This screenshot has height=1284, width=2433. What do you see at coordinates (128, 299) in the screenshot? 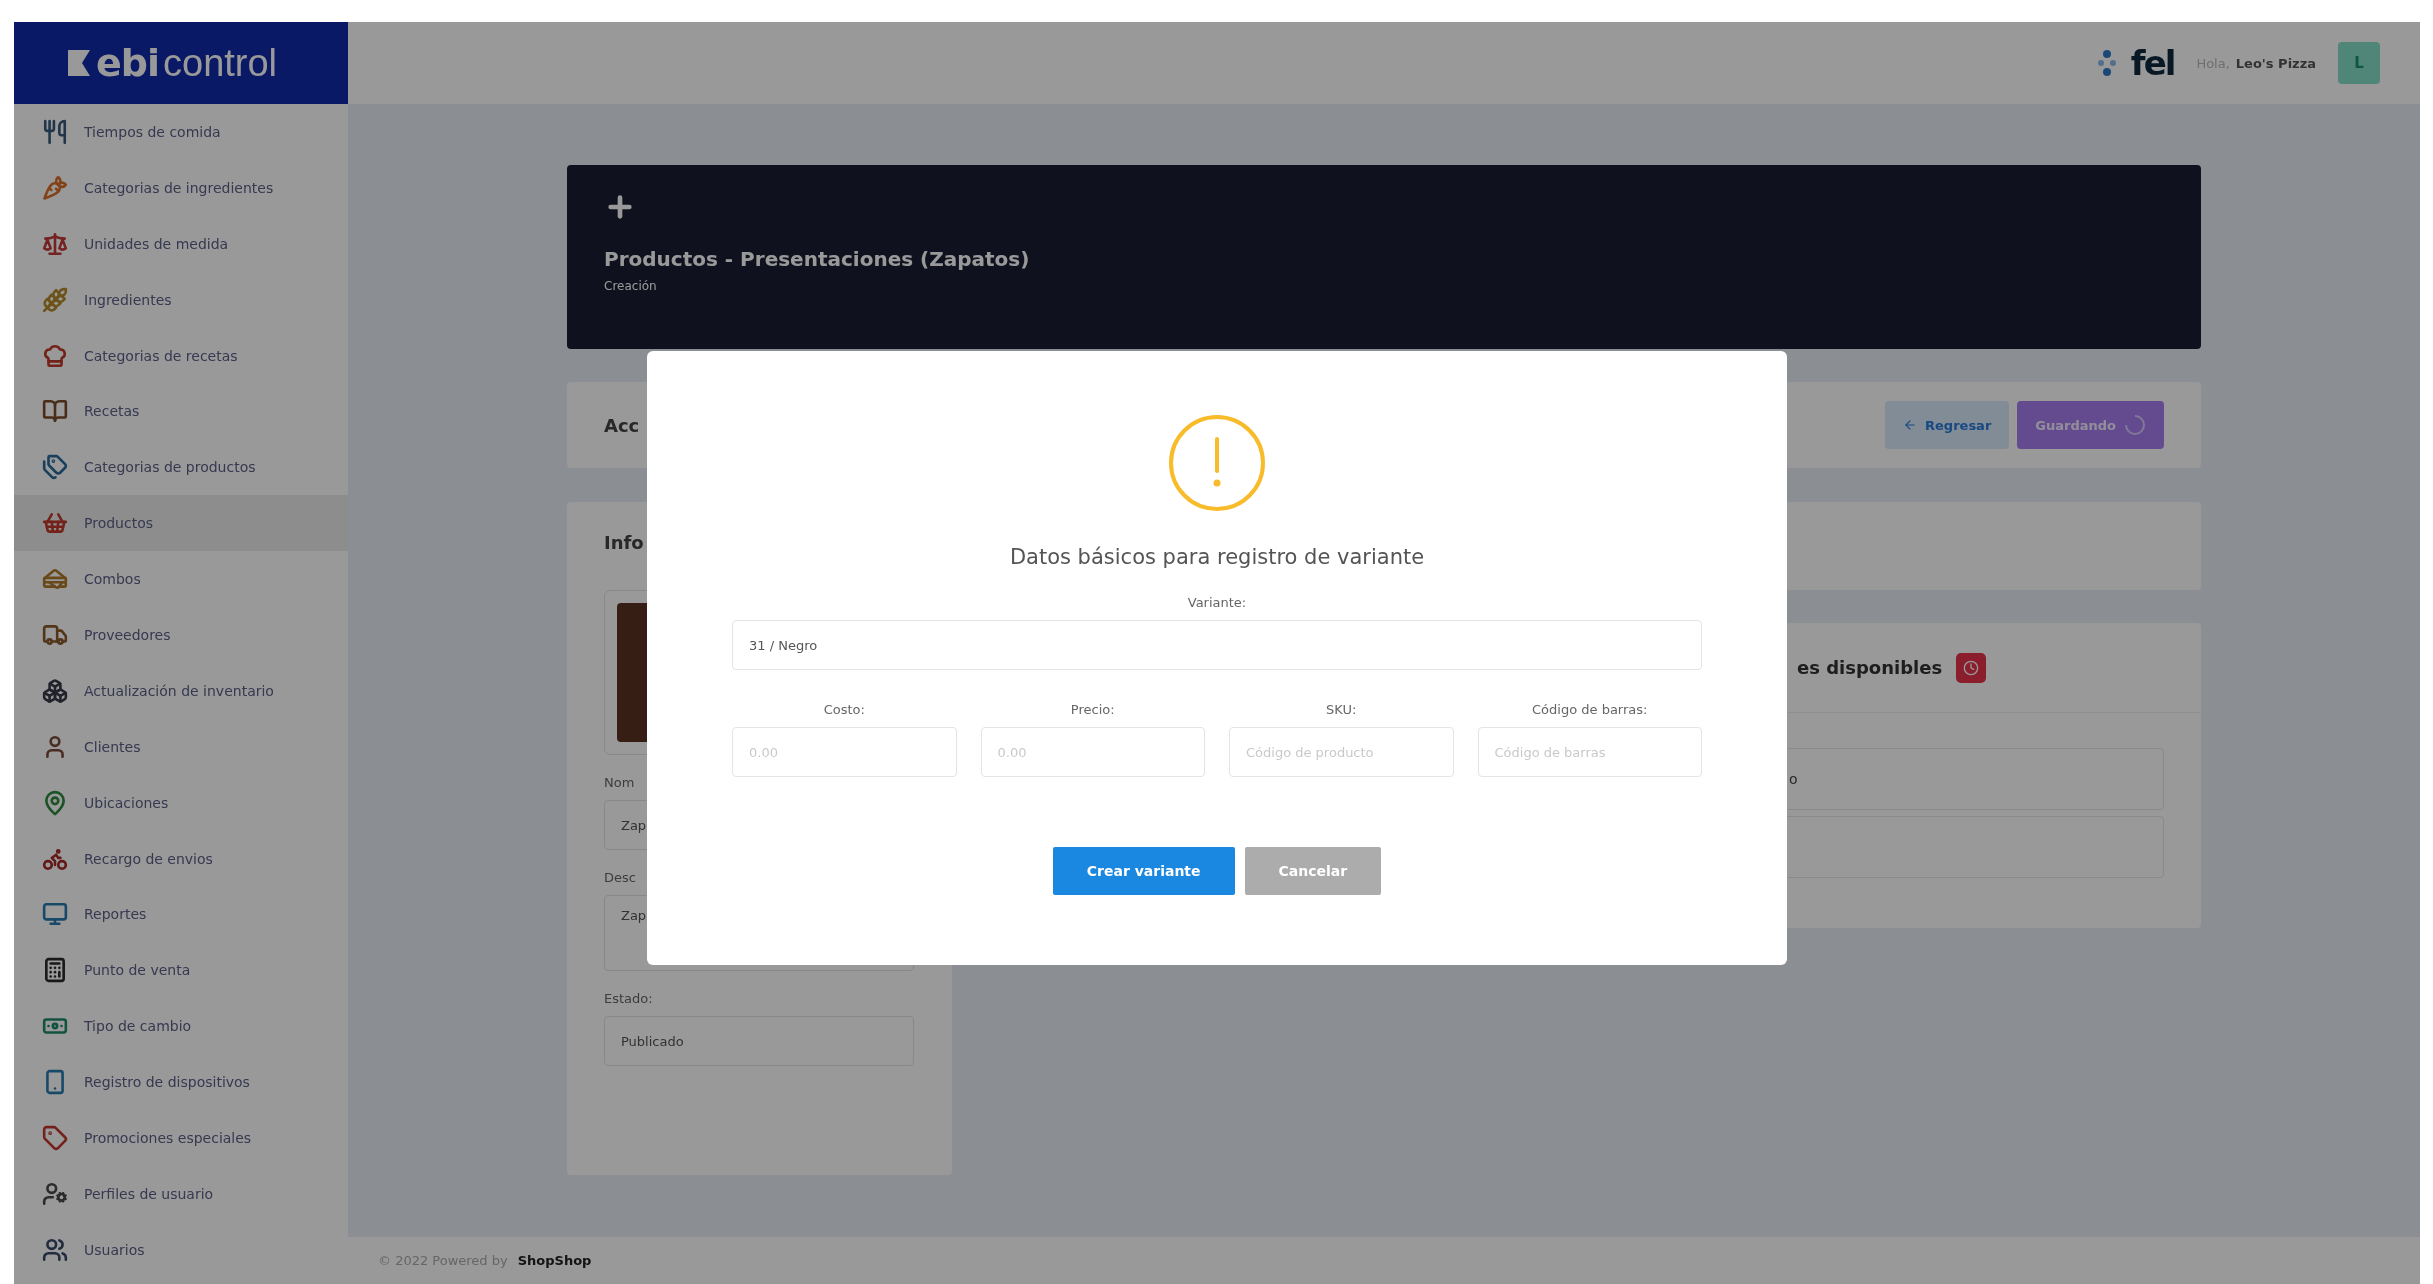
I see `sidebar-item-label: Ingredientes` at bounding box center [128, 299].